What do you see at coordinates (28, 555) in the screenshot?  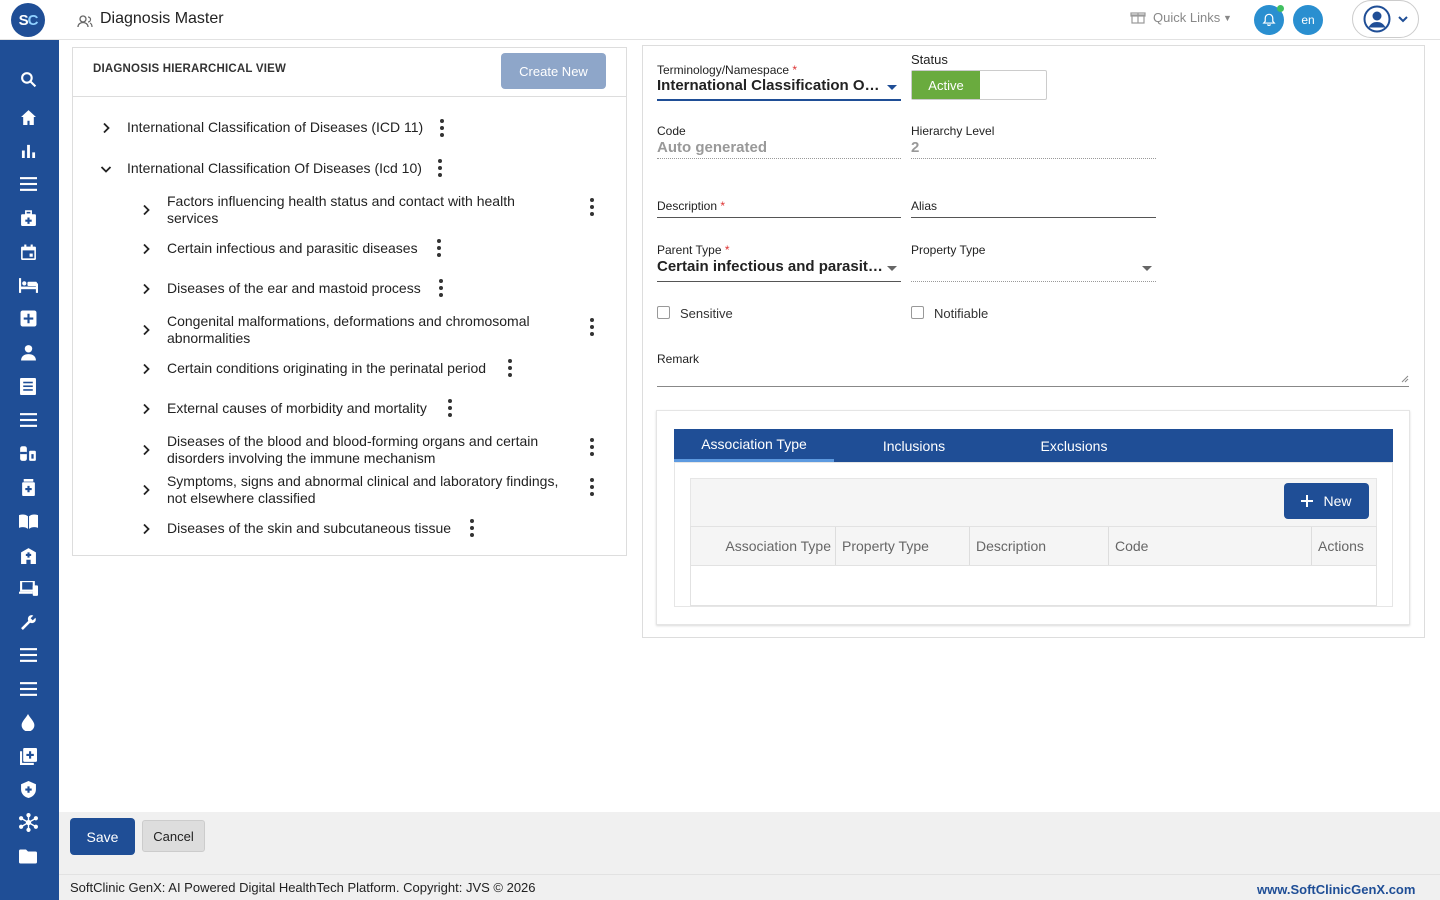 I see `hospital-icon` at bounding box center [28, 555].